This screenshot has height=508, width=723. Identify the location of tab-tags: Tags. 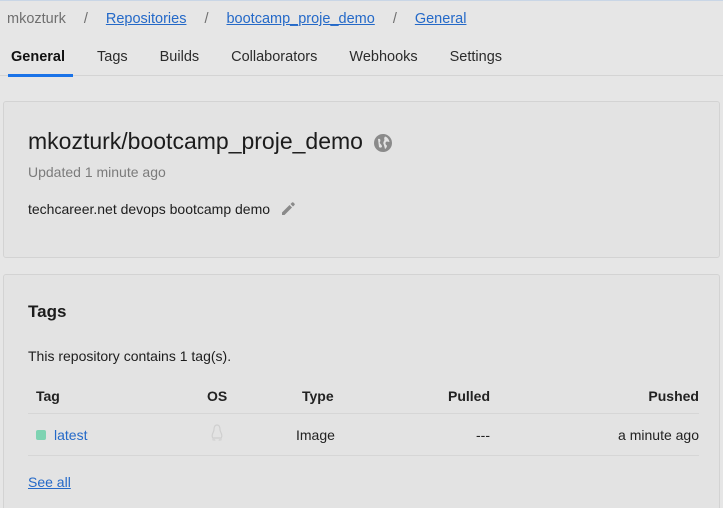
(112, 61).